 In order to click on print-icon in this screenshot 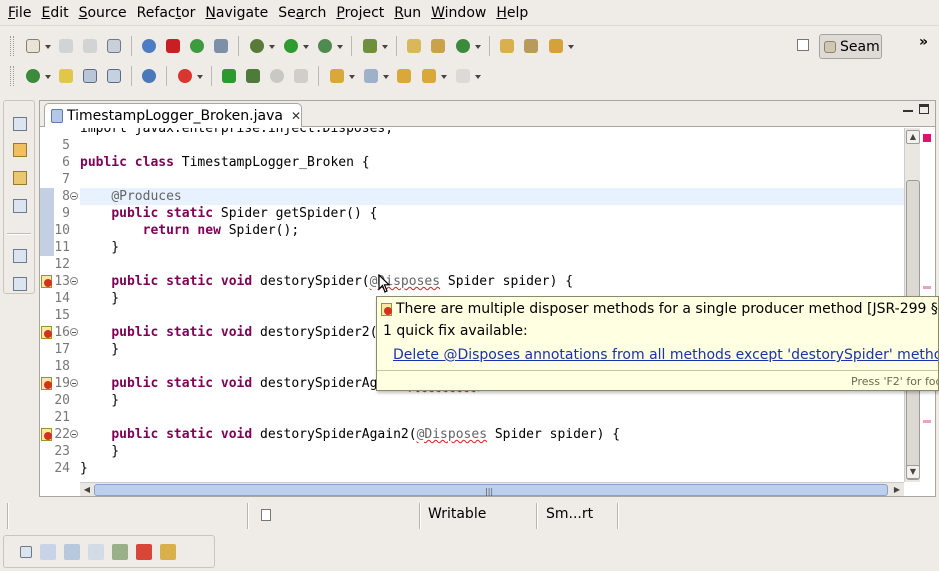, I will do `click(114, 46)`.